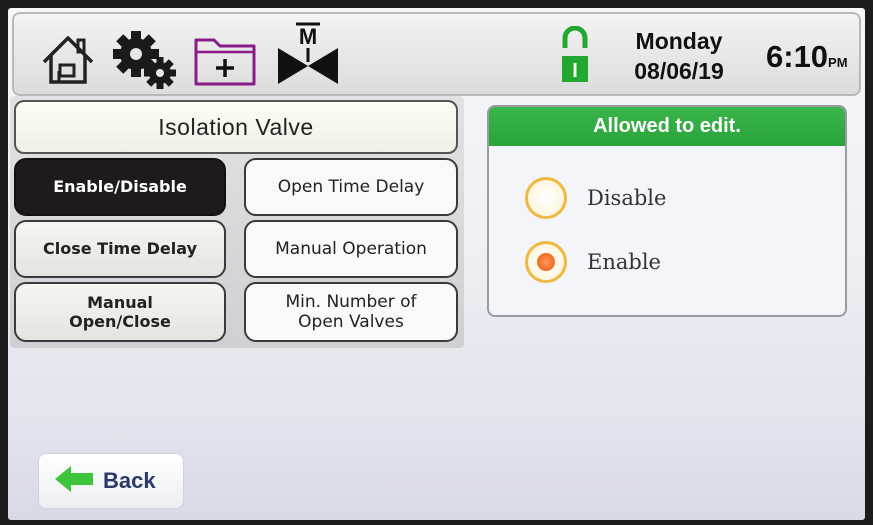 Image resolution: width=873 pixels, height=525 pixels. What do you see at coordinates (546, 198) in the screenshot?
I see `disable-radio` at bounding box center [546, 198].